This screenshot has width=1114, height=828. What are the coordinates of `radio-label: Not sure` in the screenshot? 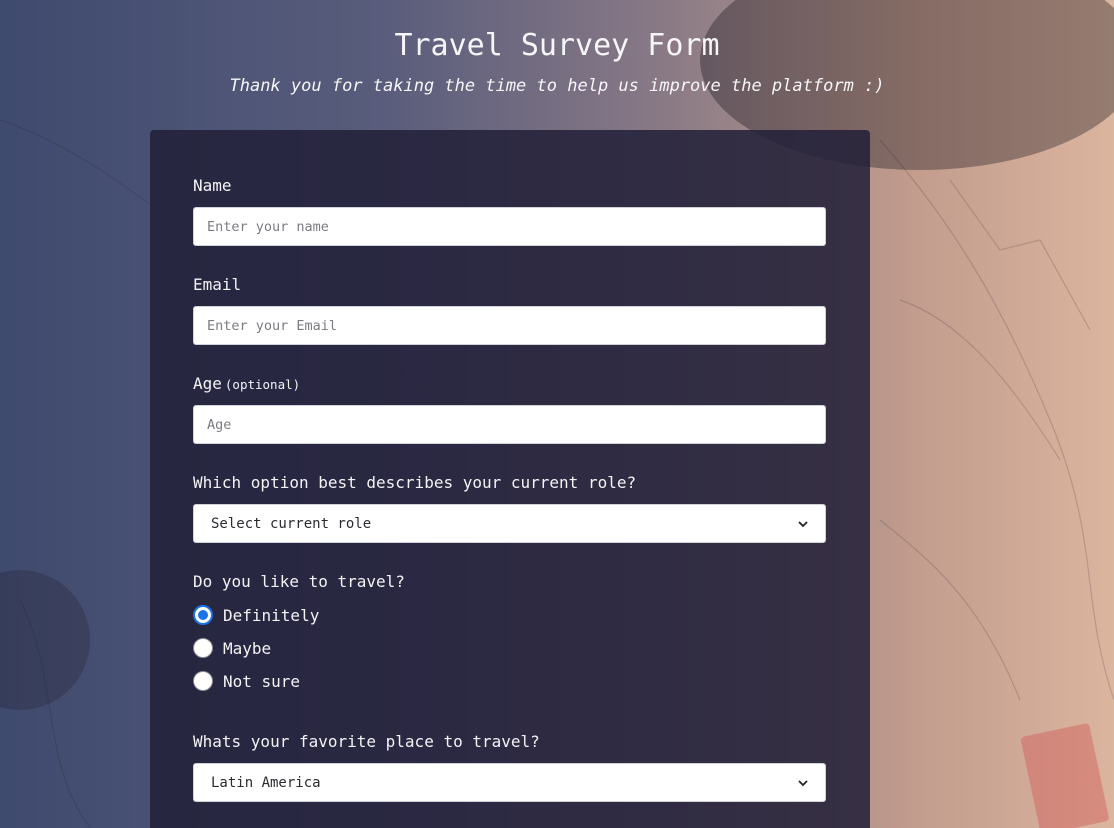 It's located at (262, 681).